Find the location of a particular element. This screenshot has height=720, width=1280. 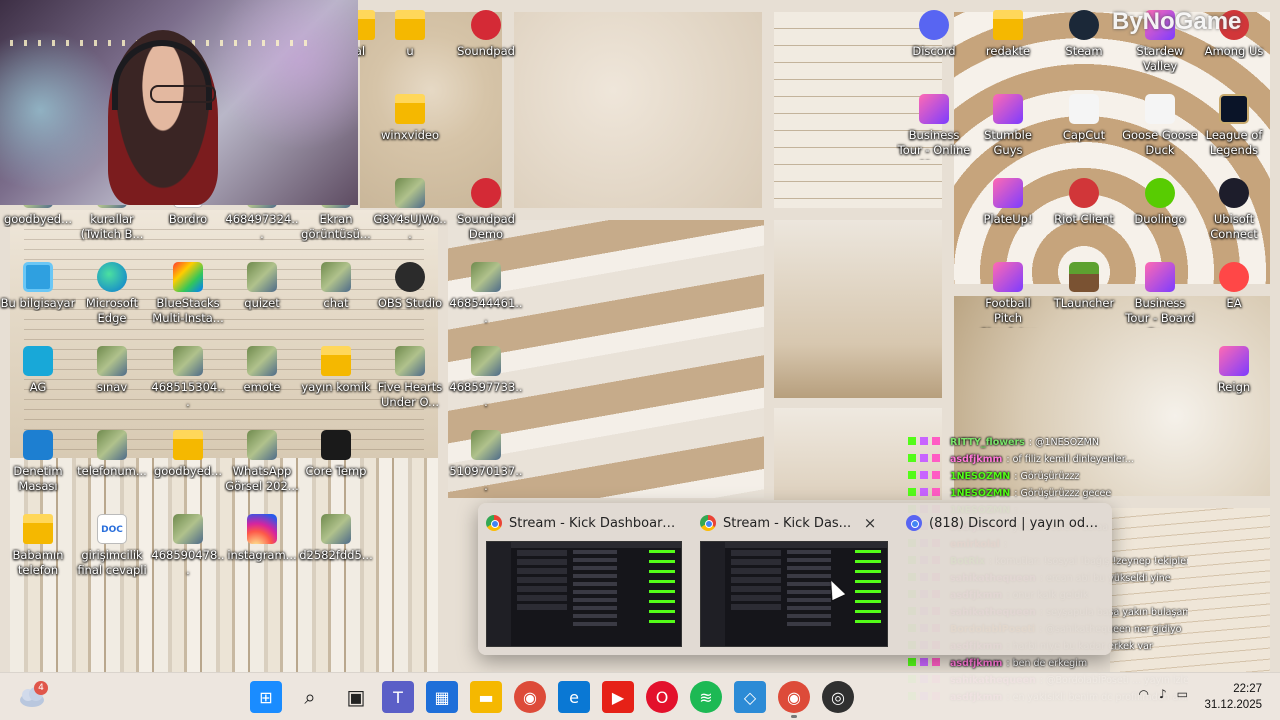

desktop-icon: Goose Goose Duck is located at coordinates (1160, 126).